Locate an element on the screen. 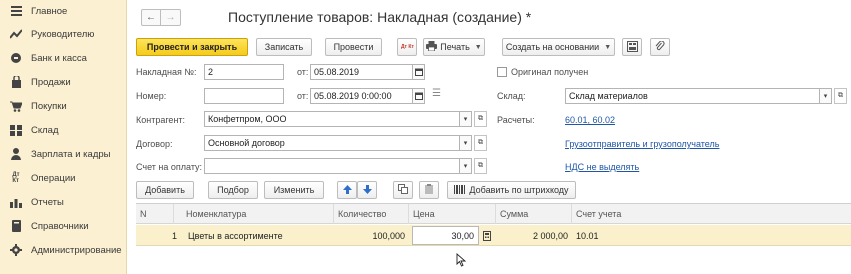  back-button: ← is located at coordinates (151, 17).